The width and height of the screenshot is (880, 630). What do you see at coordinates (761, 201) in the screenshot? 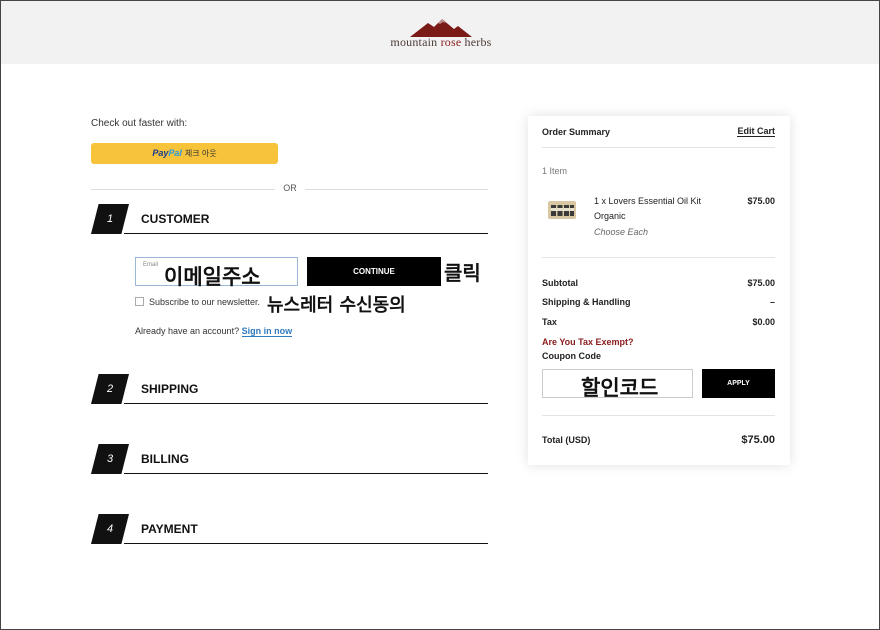
I see `cart-item-price: $75.00` at bounding box center [761, 201].